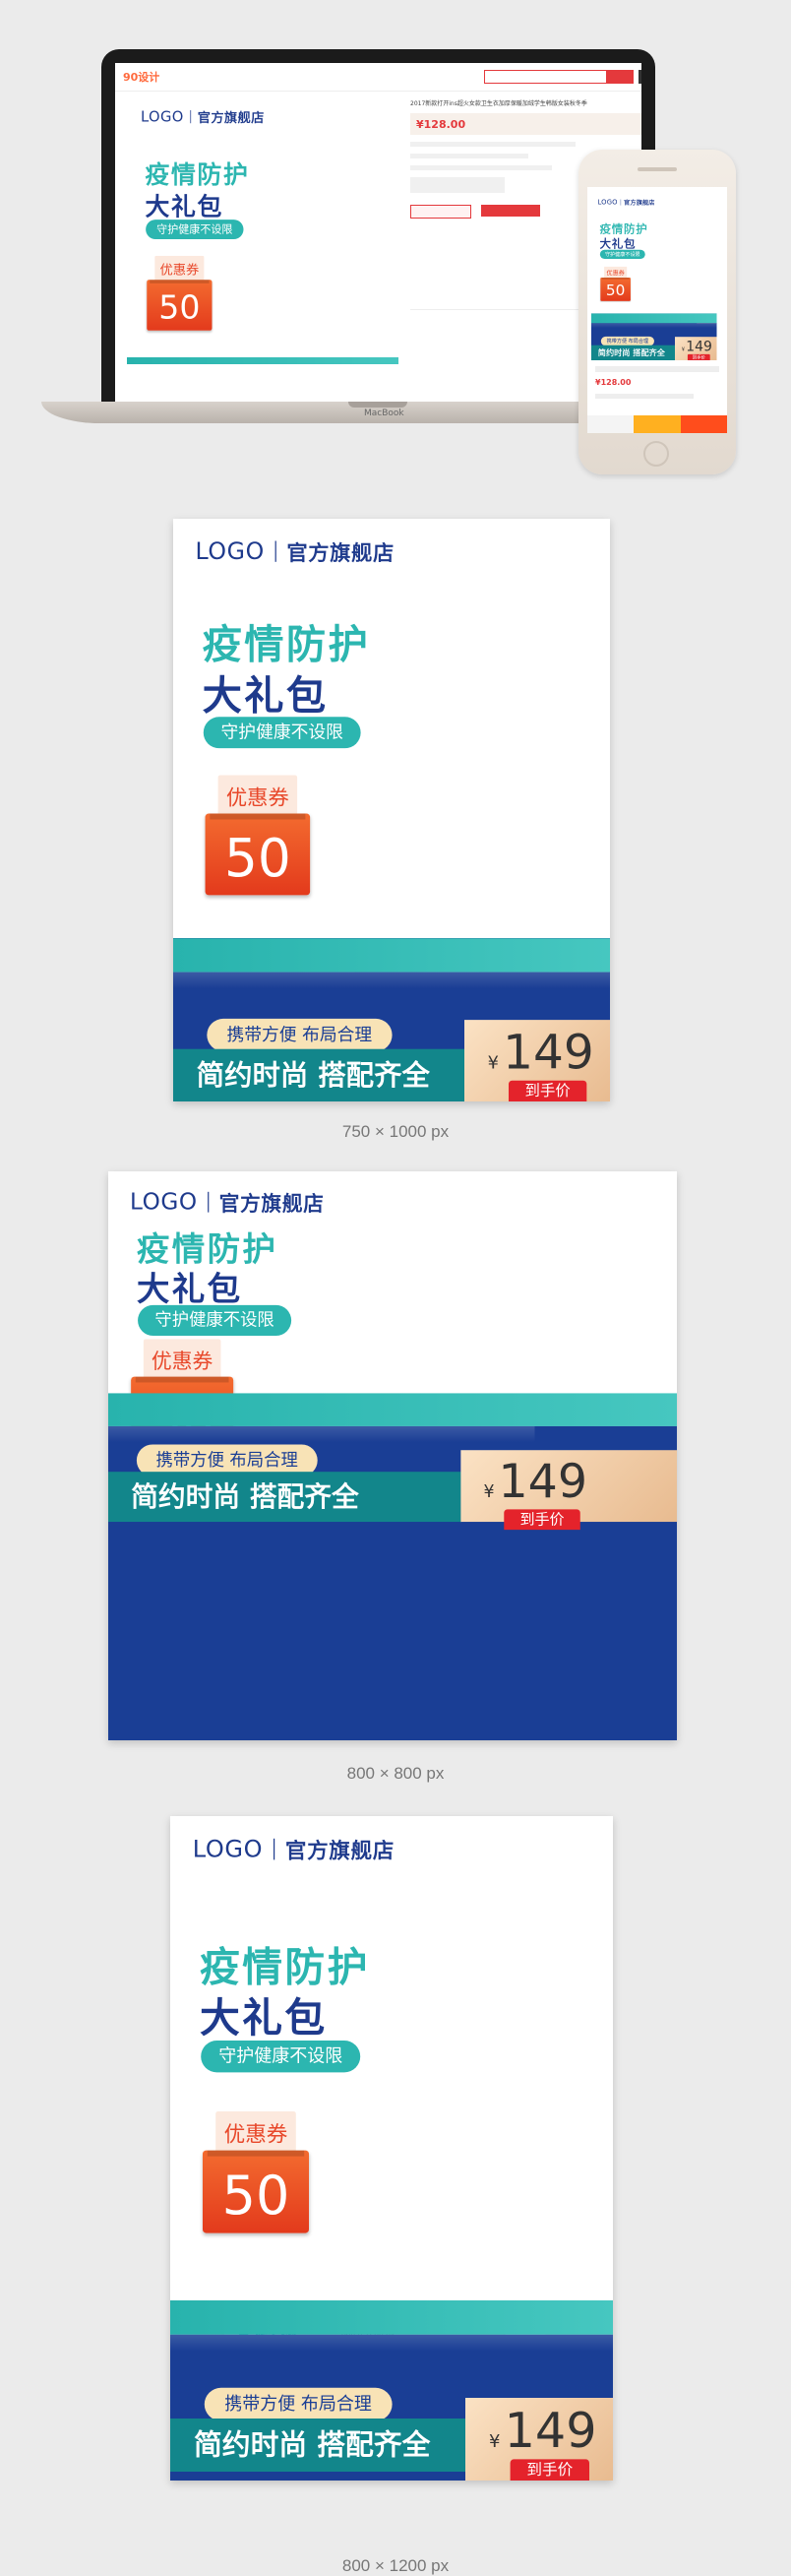 The height and width of the screenshot is (2576, 791). What do you see at coordinates (396, 1774) in the screenshot?
I see `caption-800x800: 800 × 800 px` at bounding box center [396, 1774].